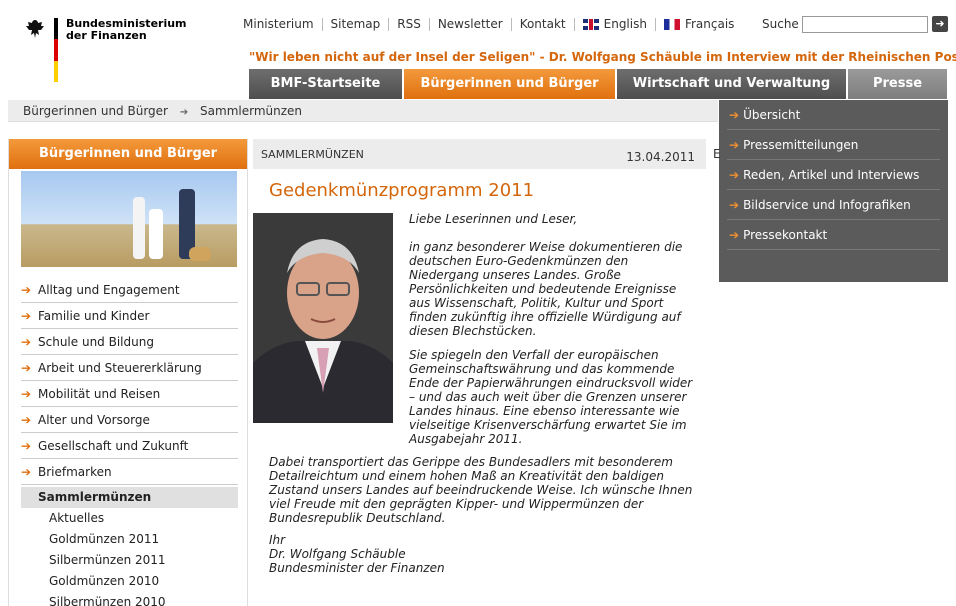 Image resolution: width=956 pixels, height=606 pixels. What do you see at coordinates (625, 24) in the screenshot?
I see `language-english-link: English` at bounding box center [625, 24].